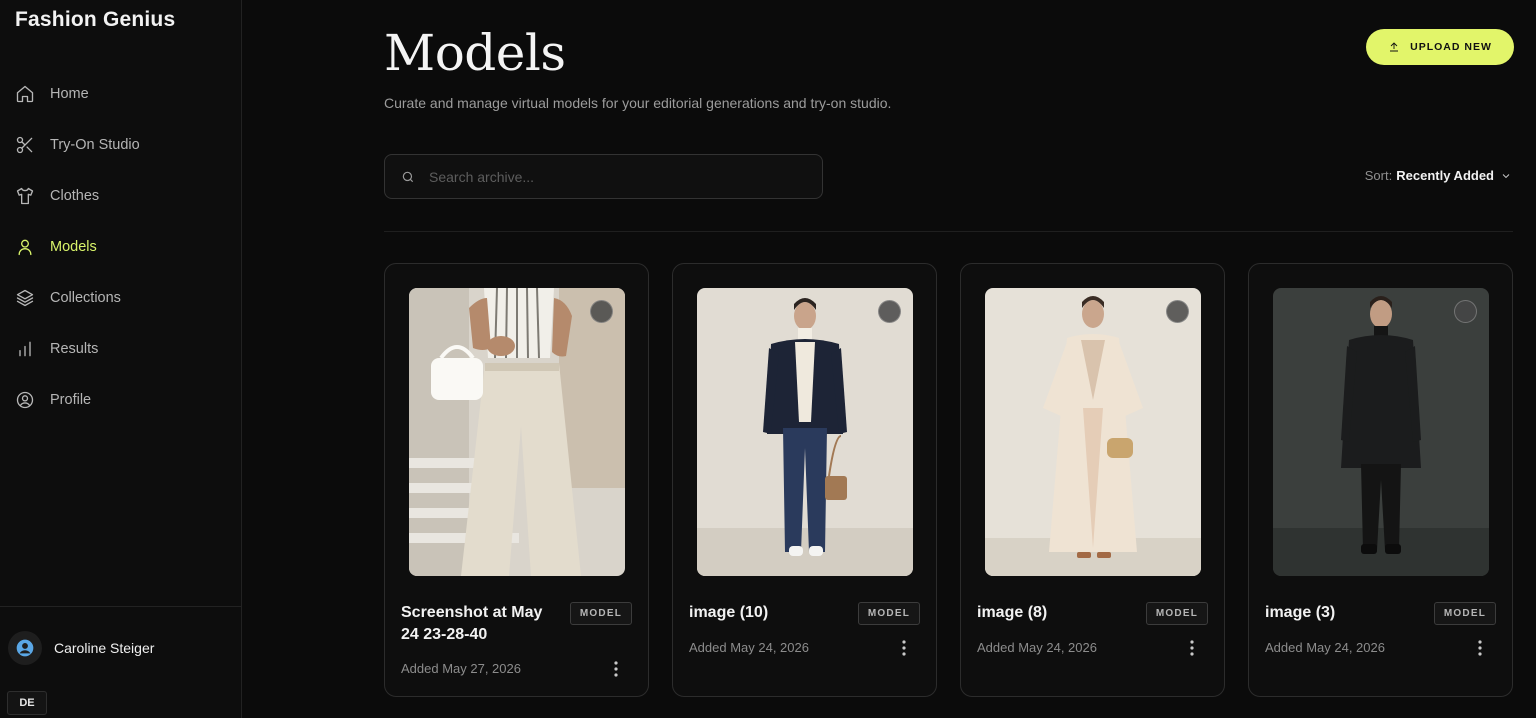  What do you see at coordinates (25, 400) in the screenshot?
I see `user-circle-icon` at bounding box center [25, 400].